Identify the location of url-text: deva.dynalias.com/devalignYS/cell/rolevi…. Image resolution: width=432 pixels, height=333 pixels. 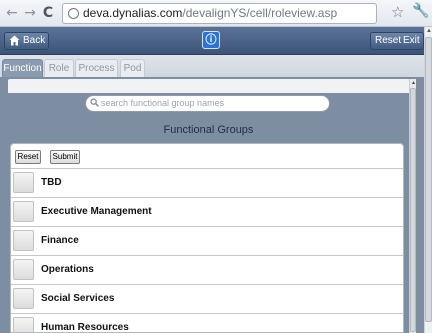
(210, 13).